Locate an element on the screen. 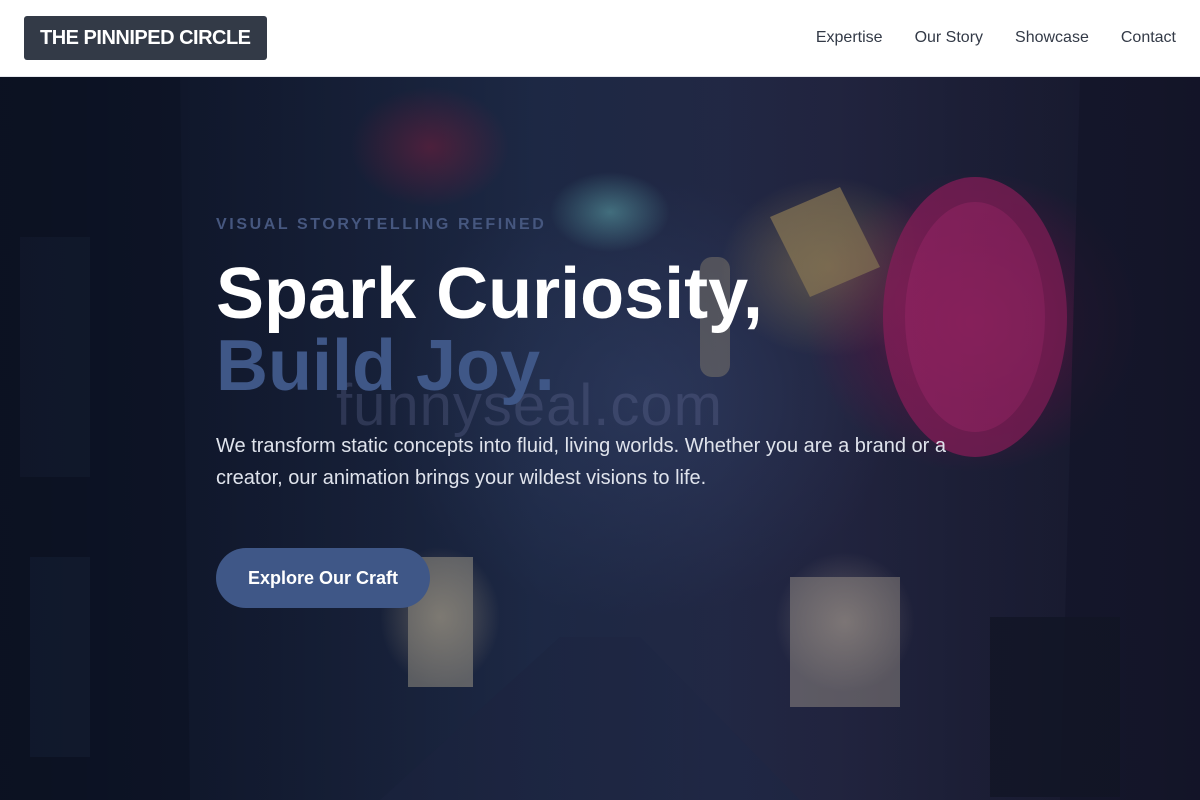  headline-line-2: Build Joy. is located at coordinates (385, 366).